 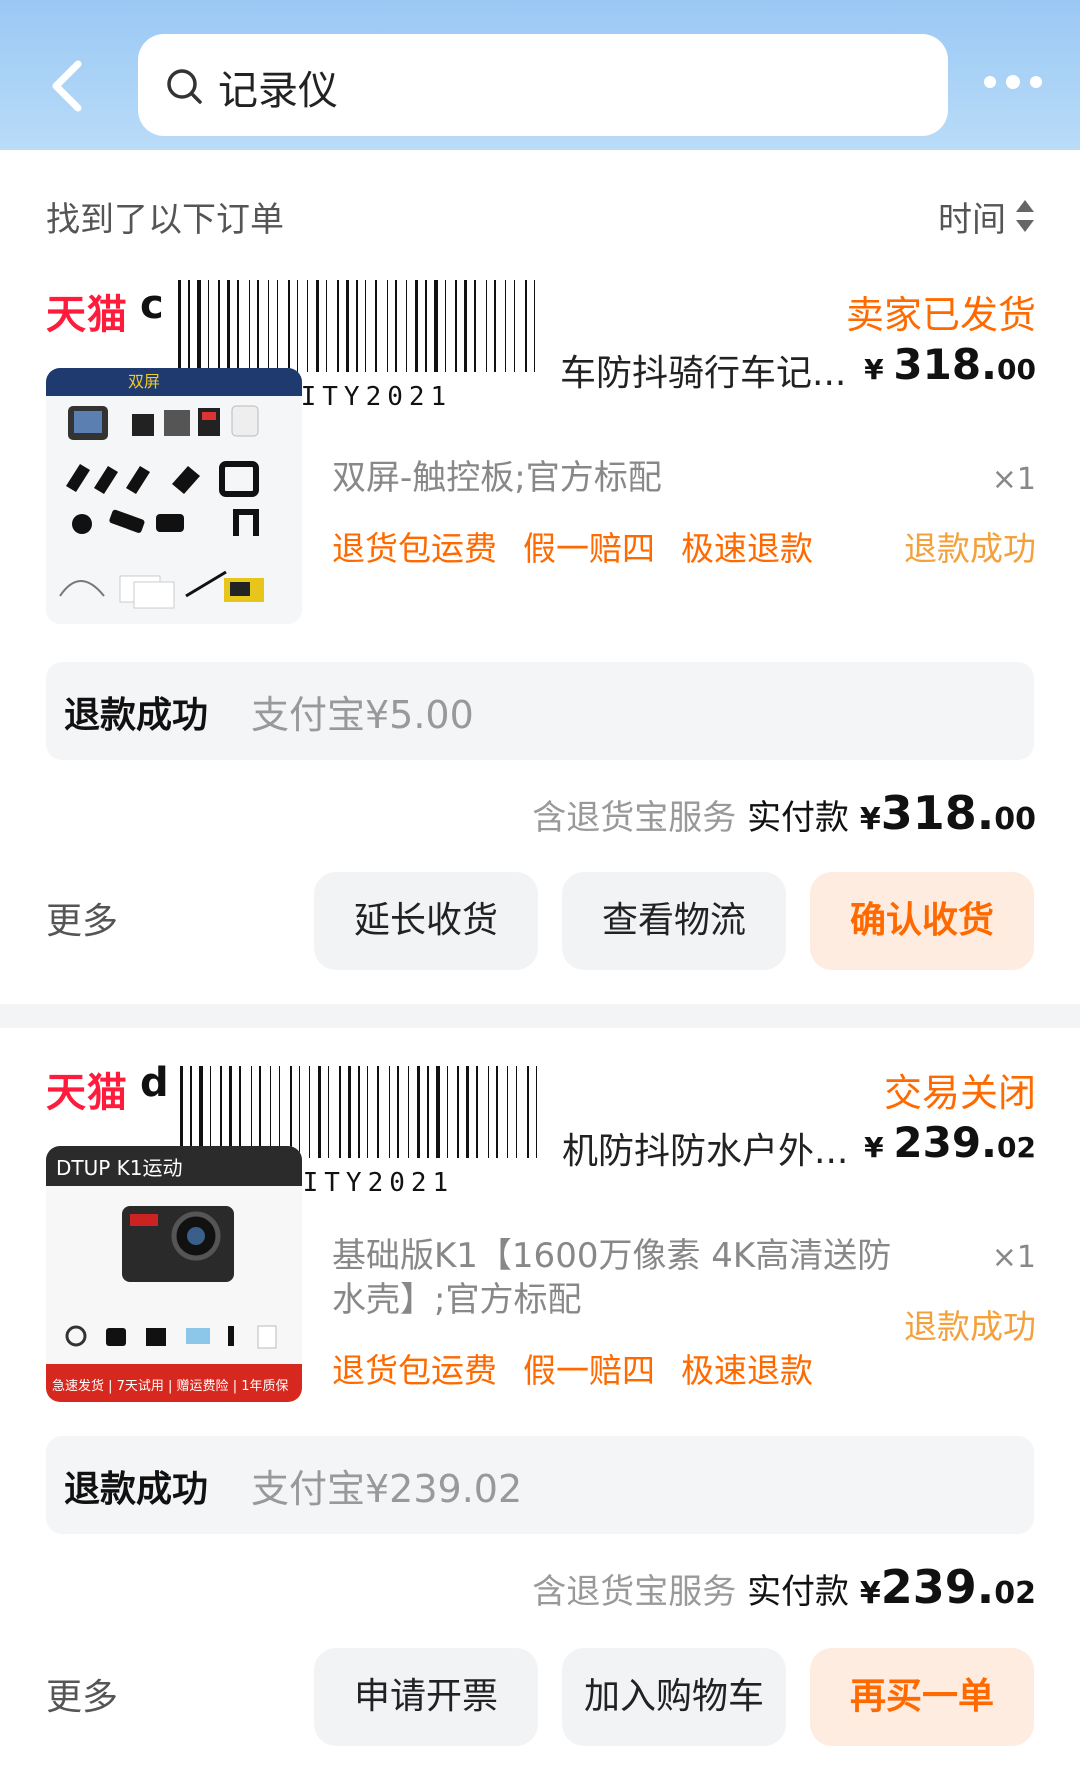 I want to click on paid-decimal: 00, so click(x=1015, y=819).